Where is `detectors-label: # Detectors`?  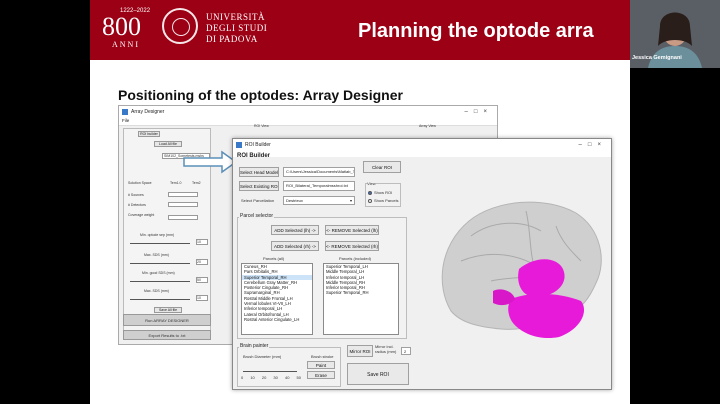
detectors-label: # Detectors is located at coordinates (137, 205).